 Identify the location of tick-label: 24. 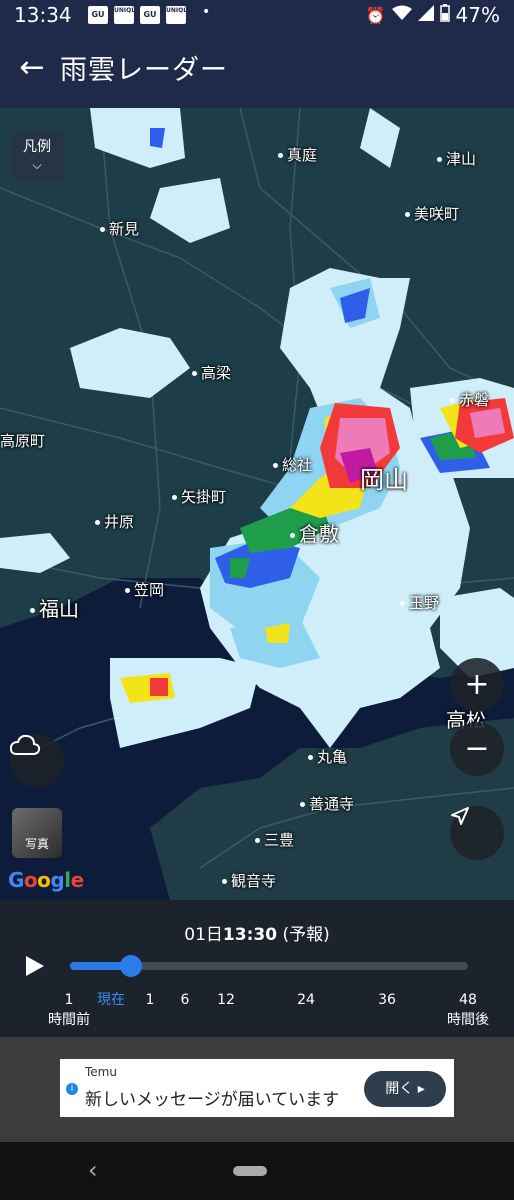
(306, 1000).